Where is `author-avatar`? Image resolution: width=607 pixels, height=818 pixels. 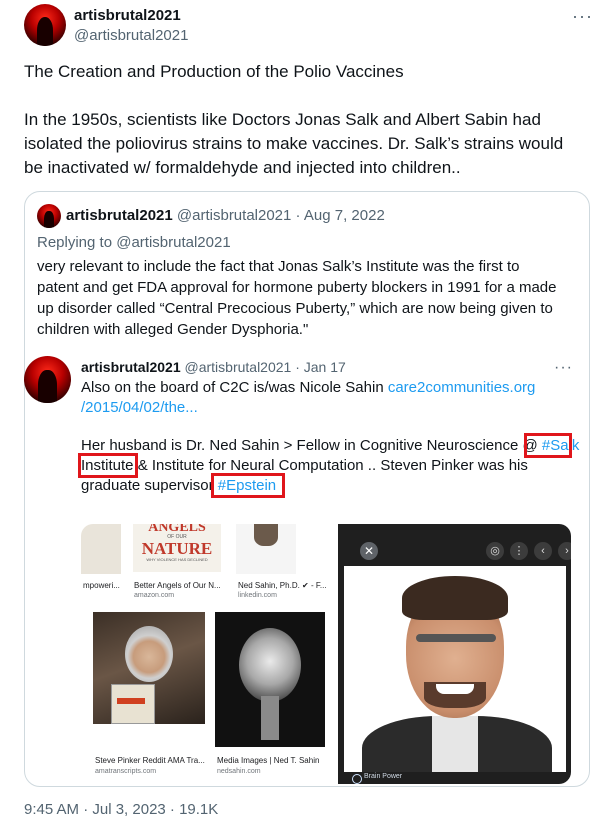 author-avatar is located at coordinates (45, 25).